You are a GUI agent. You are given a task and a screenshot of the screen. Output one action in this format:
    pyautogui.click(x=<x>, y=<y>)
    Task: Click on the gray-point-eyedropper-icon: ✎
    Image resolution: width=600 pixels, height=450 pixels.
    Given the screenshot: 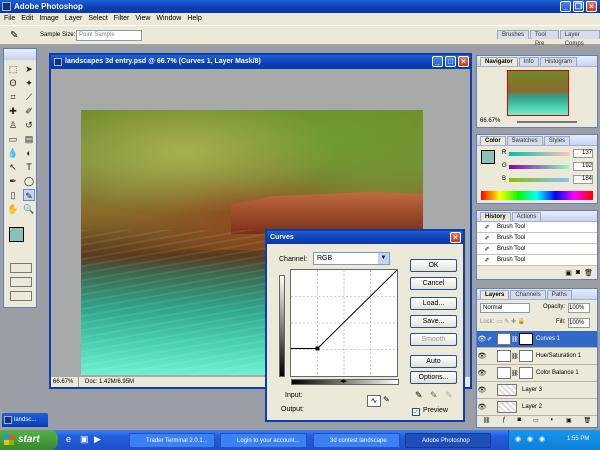 What is the action you would take?
    pyautogui.click(x=434, y=395)
    